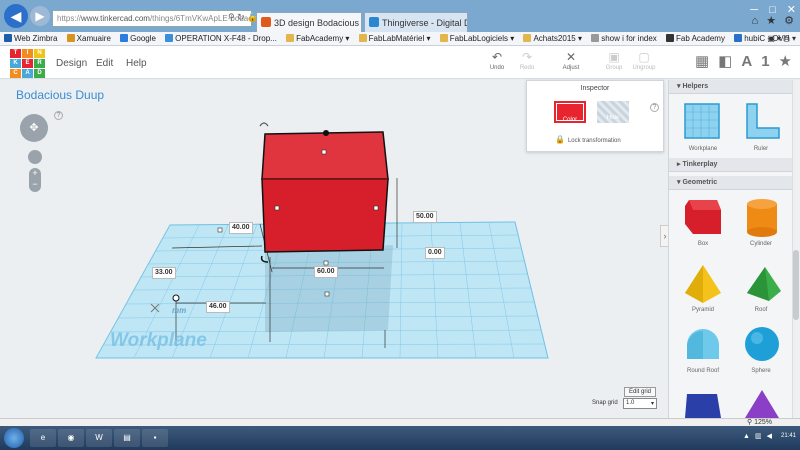 This screenshot has height=450, width=800. What do you see at coordinates (71, 63) in the screenshot?
I see `menu-design: Design` at bounding box center [71, 63].